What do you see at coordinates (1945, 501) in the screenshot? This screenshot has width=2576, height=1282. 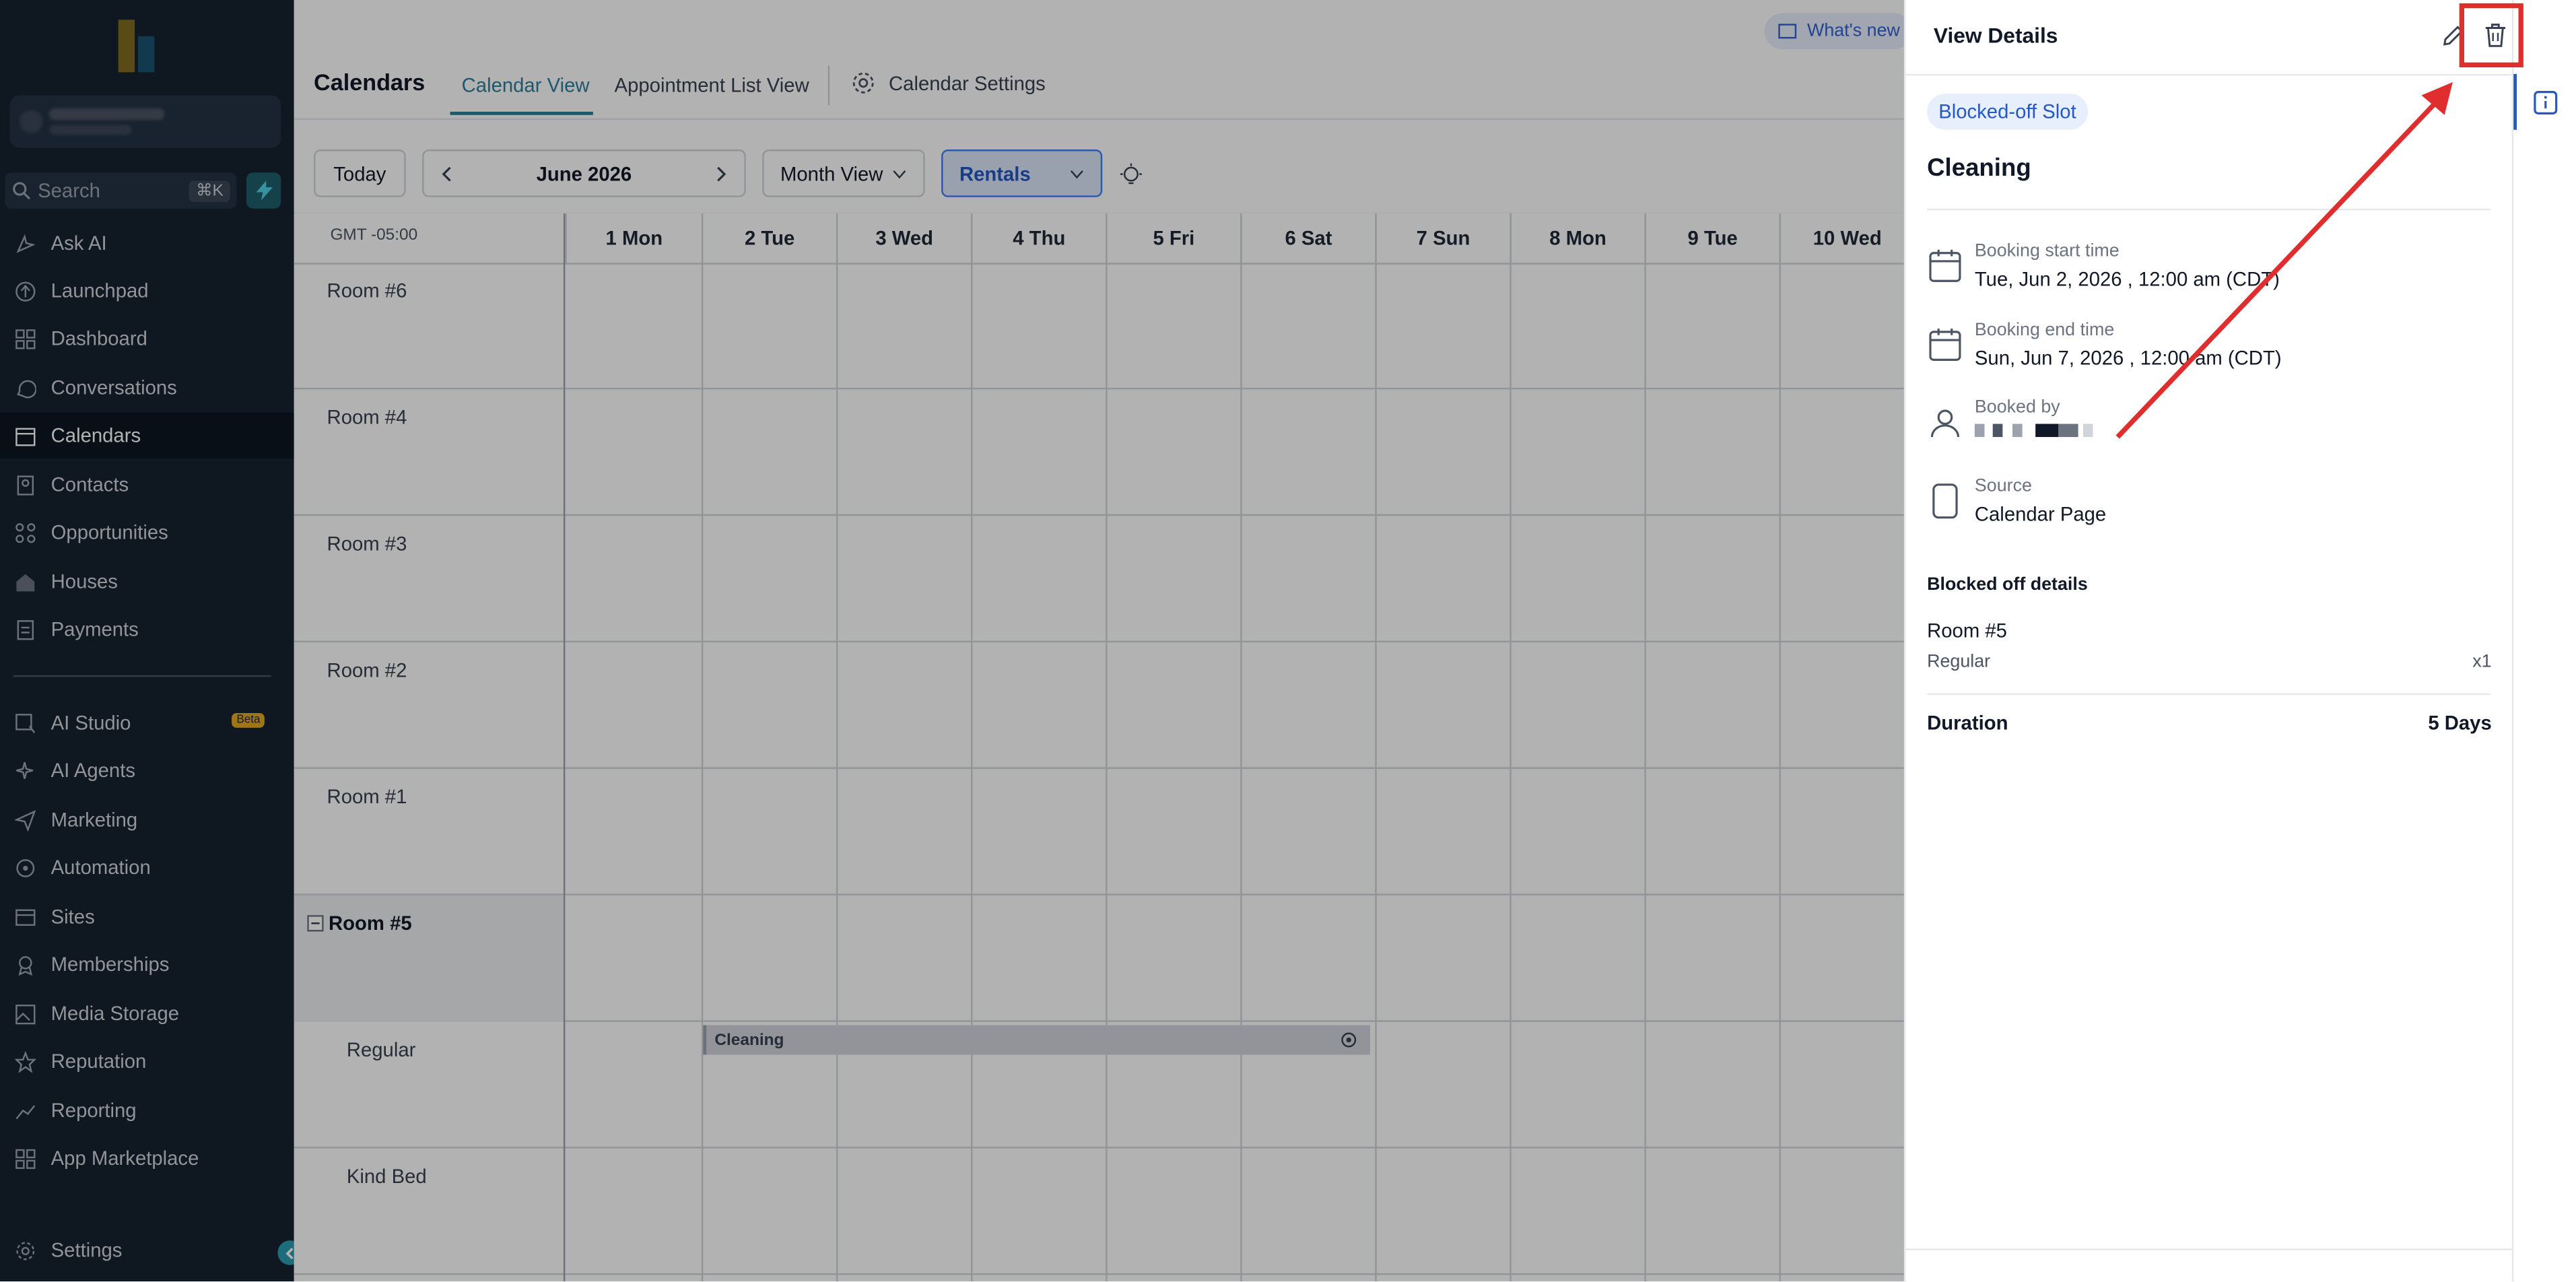 I see `device-icon` at bounding box center [1945, 501].